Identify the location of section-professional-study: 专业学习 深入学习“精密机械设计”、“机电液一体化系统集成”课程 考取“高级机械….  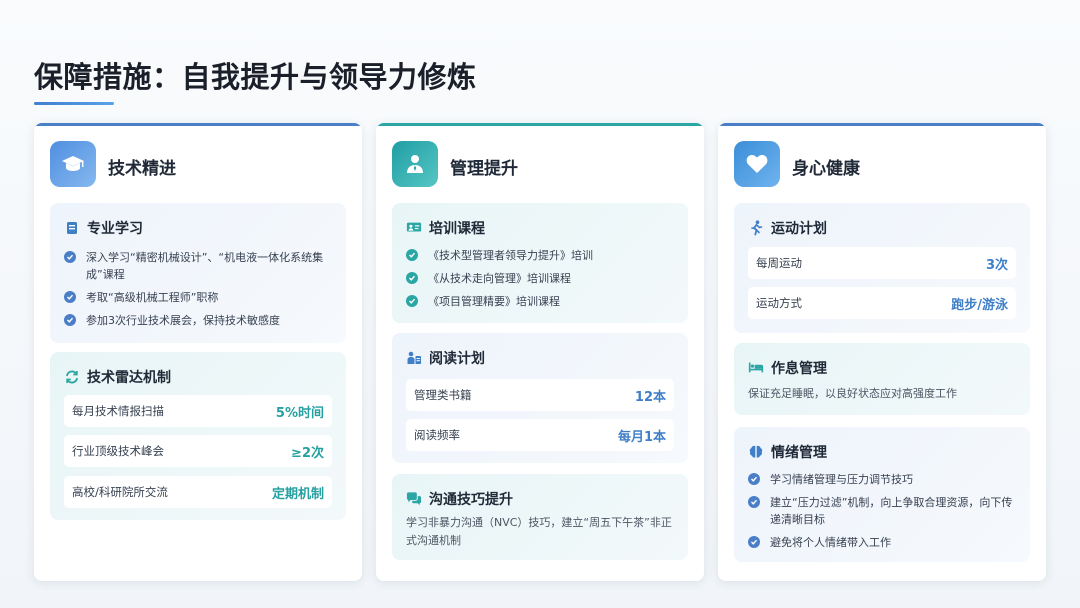
(198, 273).